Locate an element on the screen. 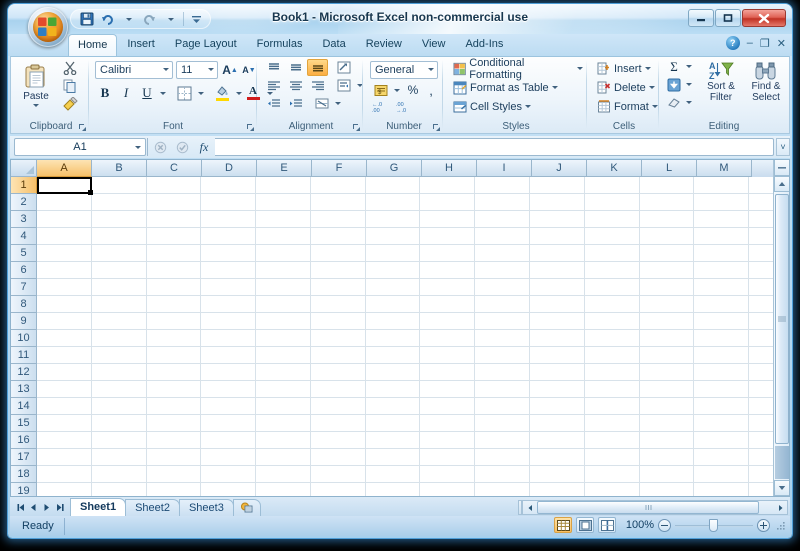 This screenshot has width=800, height=551. row-header-14: 14 is located at coordinates (24, 406).